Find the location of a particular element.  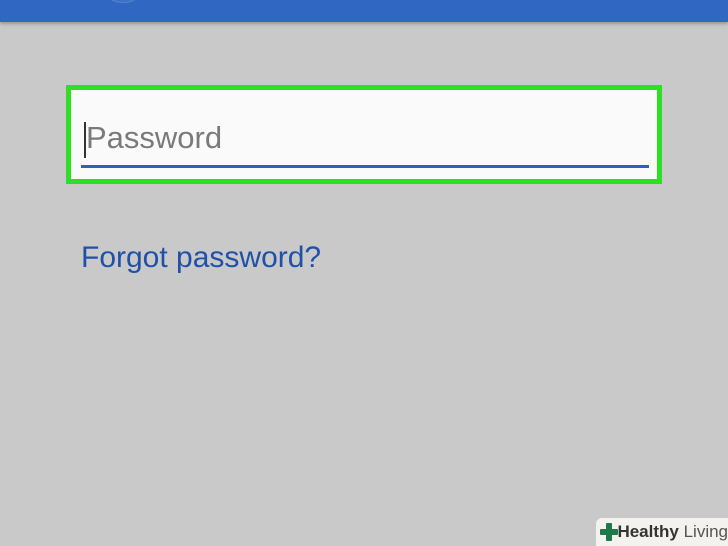

password-input: Password is located at coordinates (365, 138).